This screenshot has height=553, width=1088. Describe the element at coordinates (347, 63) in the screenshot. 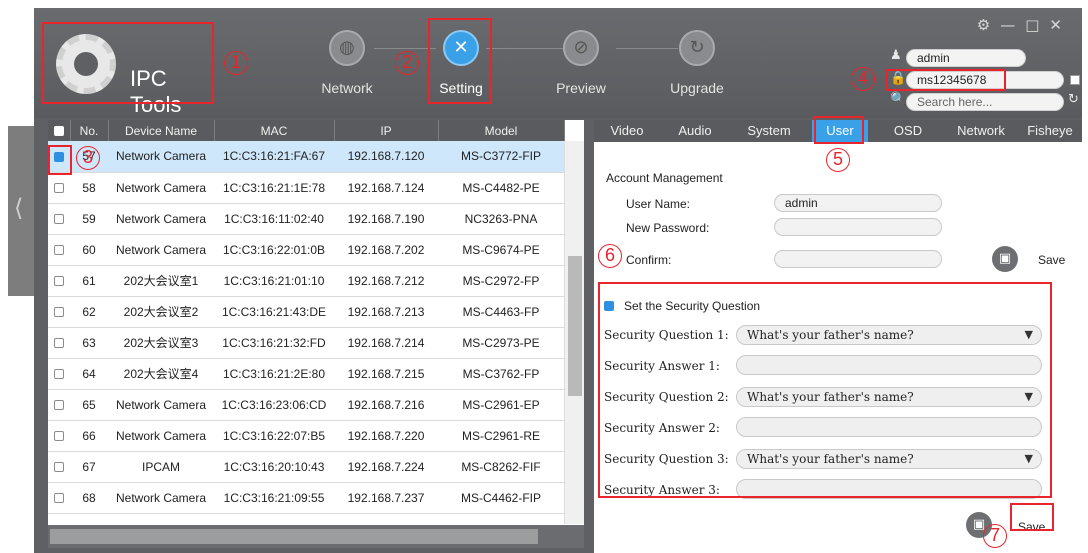

I see `step-network: ◍ Network` at that location.